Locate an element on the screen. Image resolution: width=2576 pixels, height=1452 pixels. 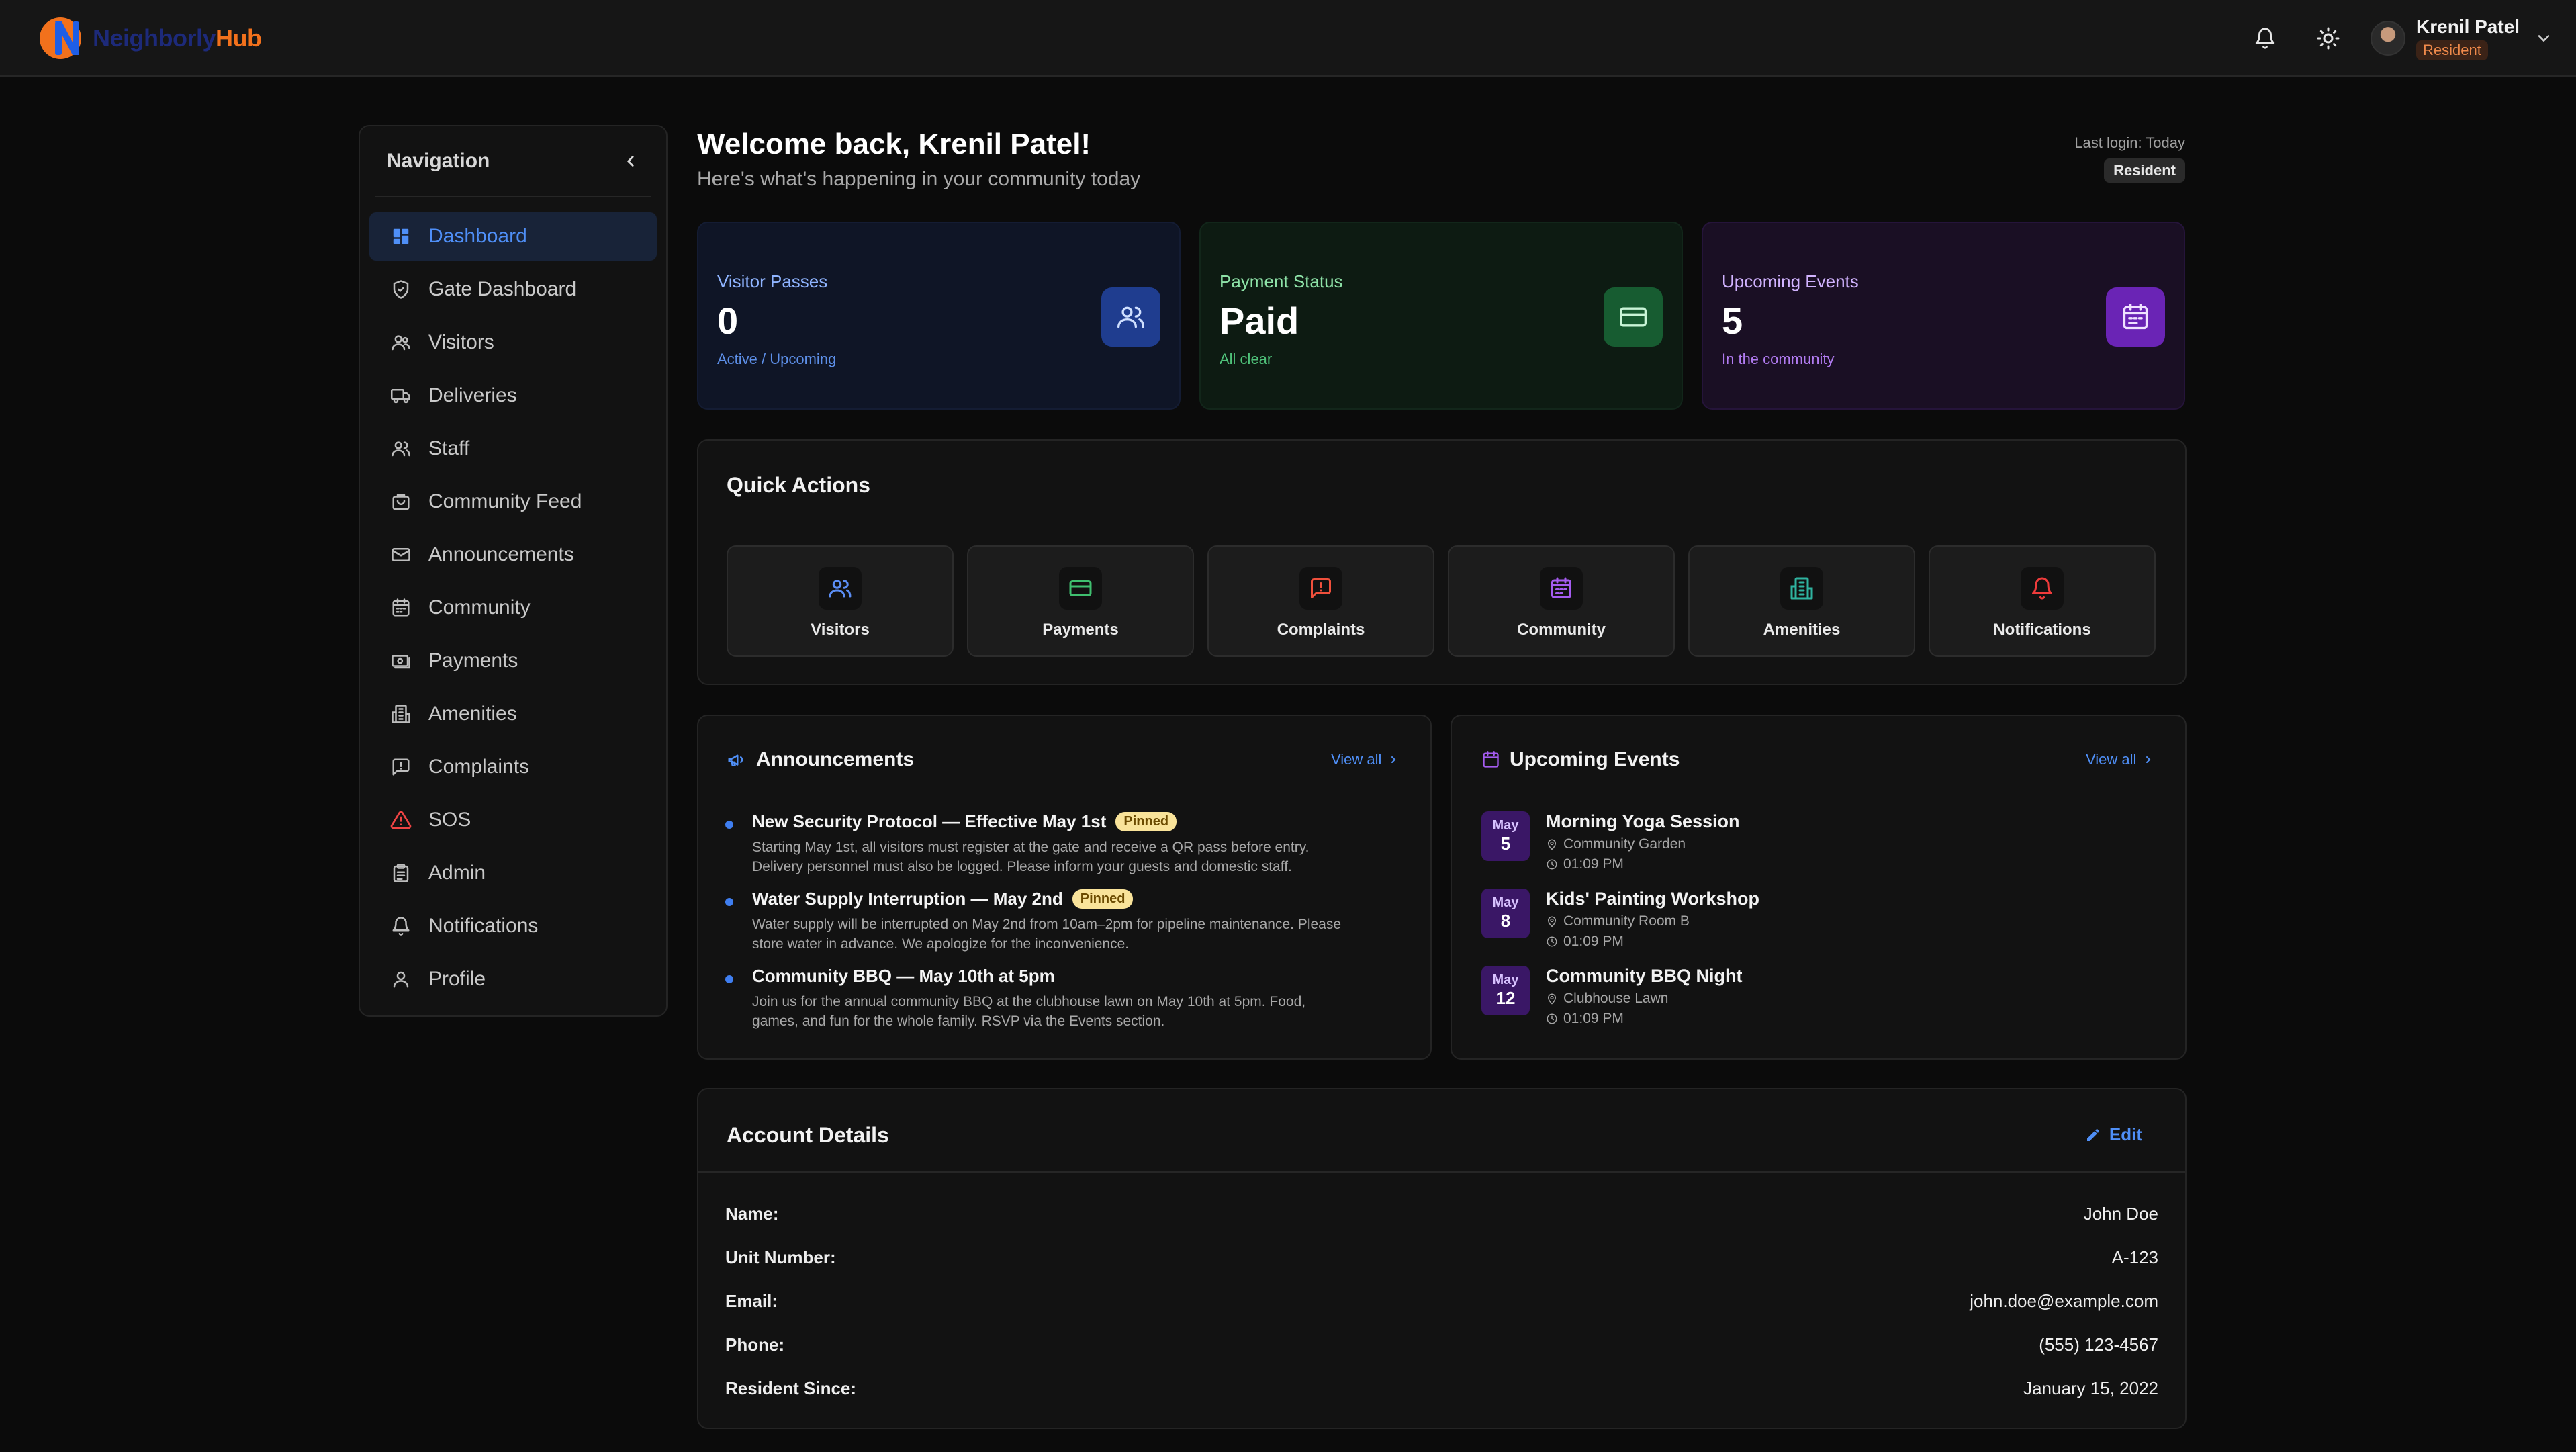
sidebar-item-visitors: Visitors is located at coordinates (513, 342).